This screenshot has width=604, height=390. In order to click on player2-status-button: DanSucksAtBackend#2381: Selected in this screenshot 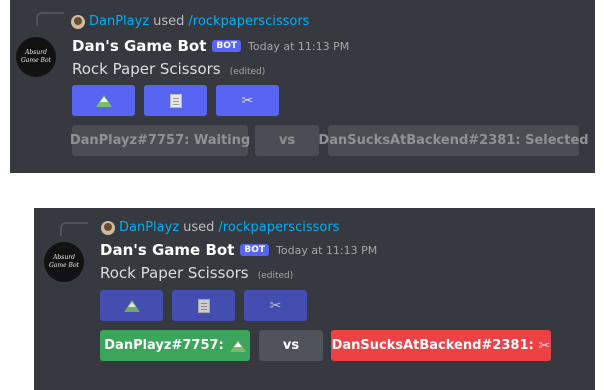, I will do `click(453, 140)`.